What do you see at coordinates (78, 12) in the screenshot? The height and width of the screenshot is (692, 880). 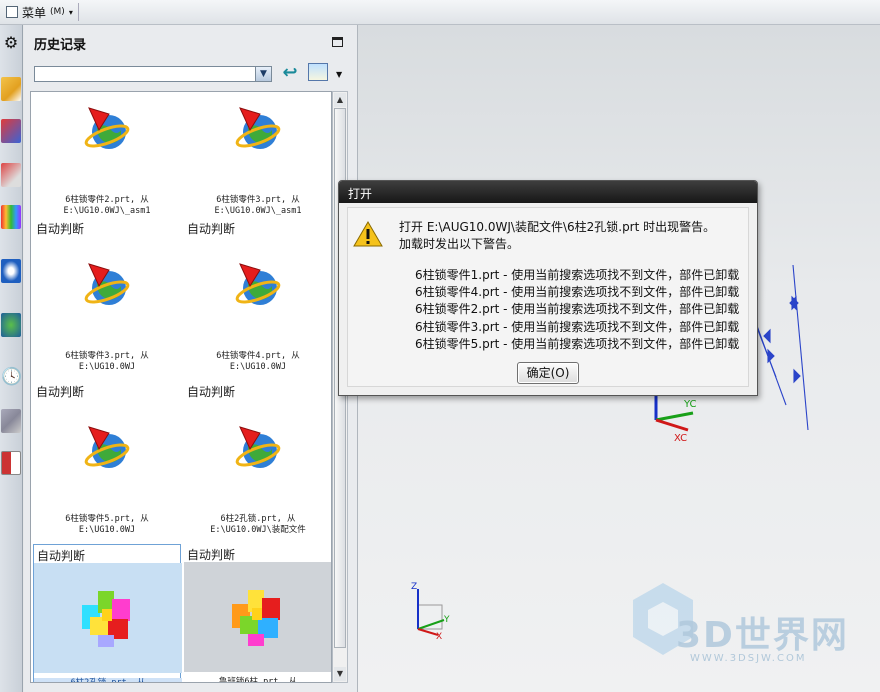 I see `menu-separator` at bounding box center [78, 12].